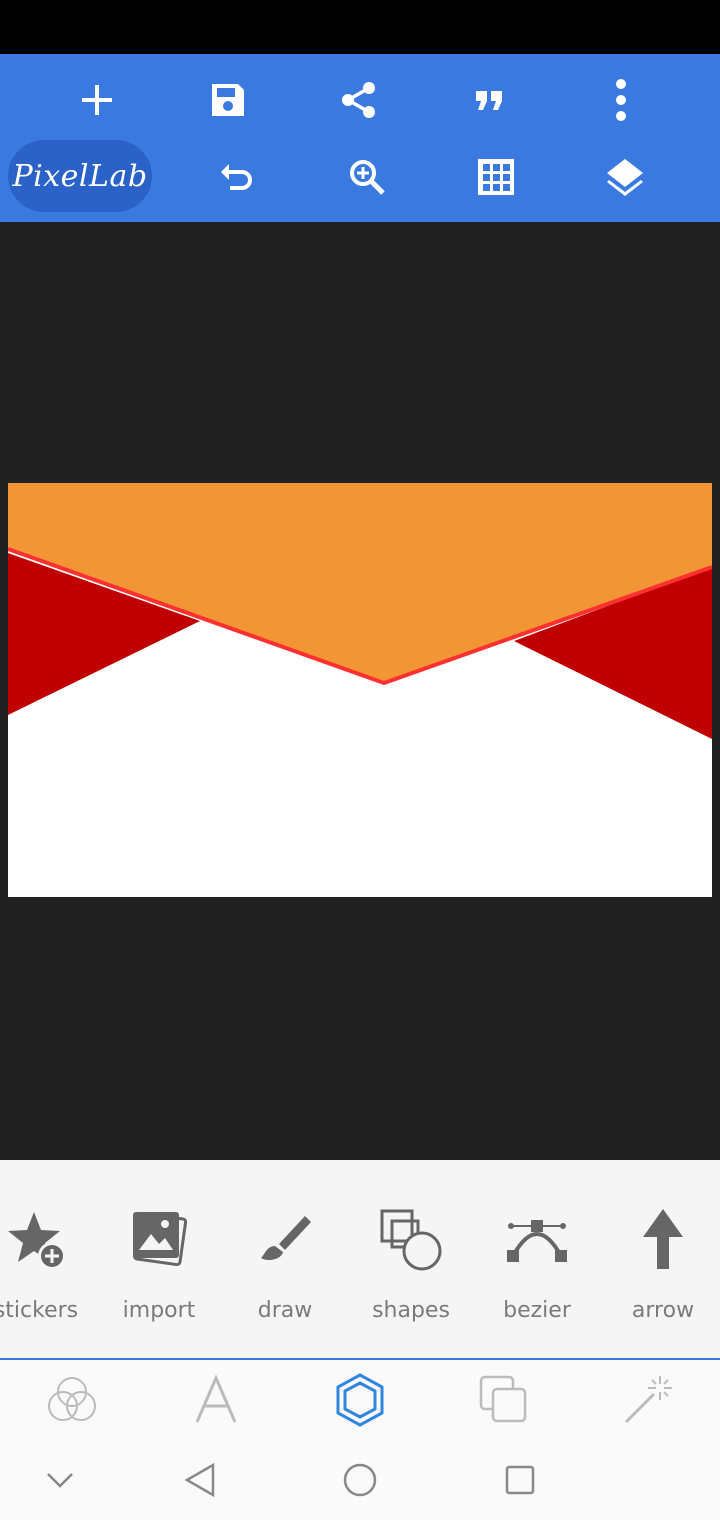  I want to click on hexagon-icon, so click(360, 1400).